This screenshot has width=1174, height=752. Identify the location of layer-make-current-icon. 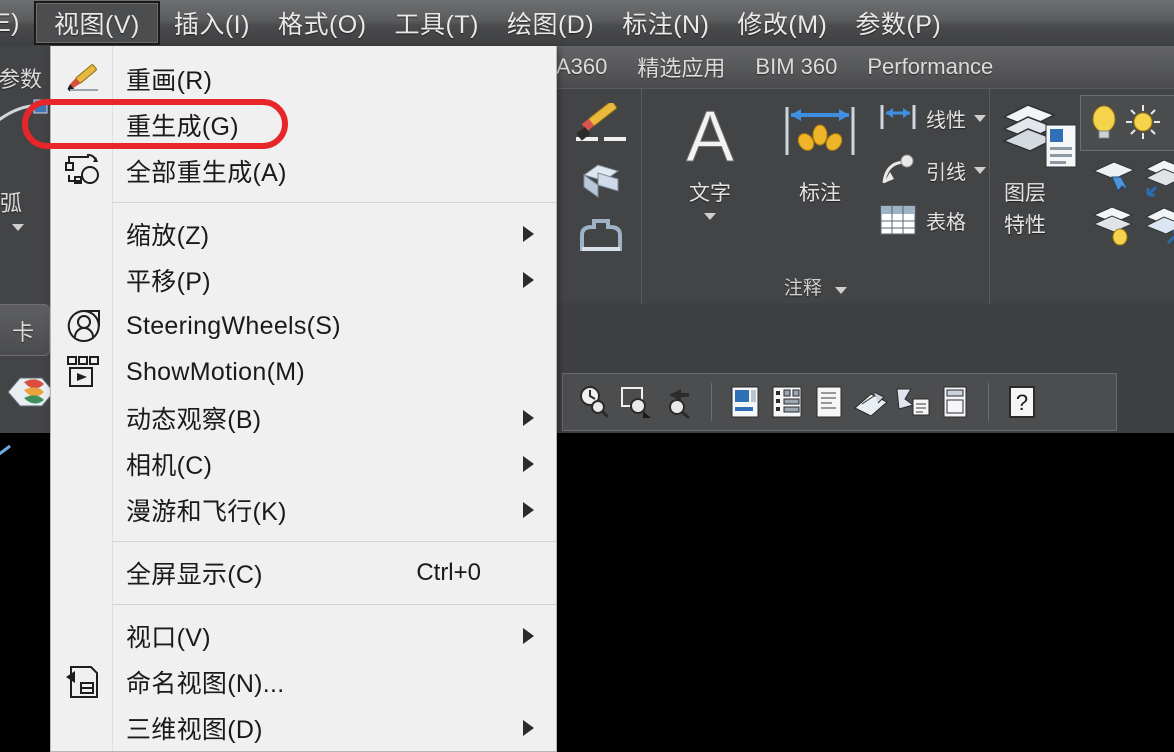
(1118, 179).